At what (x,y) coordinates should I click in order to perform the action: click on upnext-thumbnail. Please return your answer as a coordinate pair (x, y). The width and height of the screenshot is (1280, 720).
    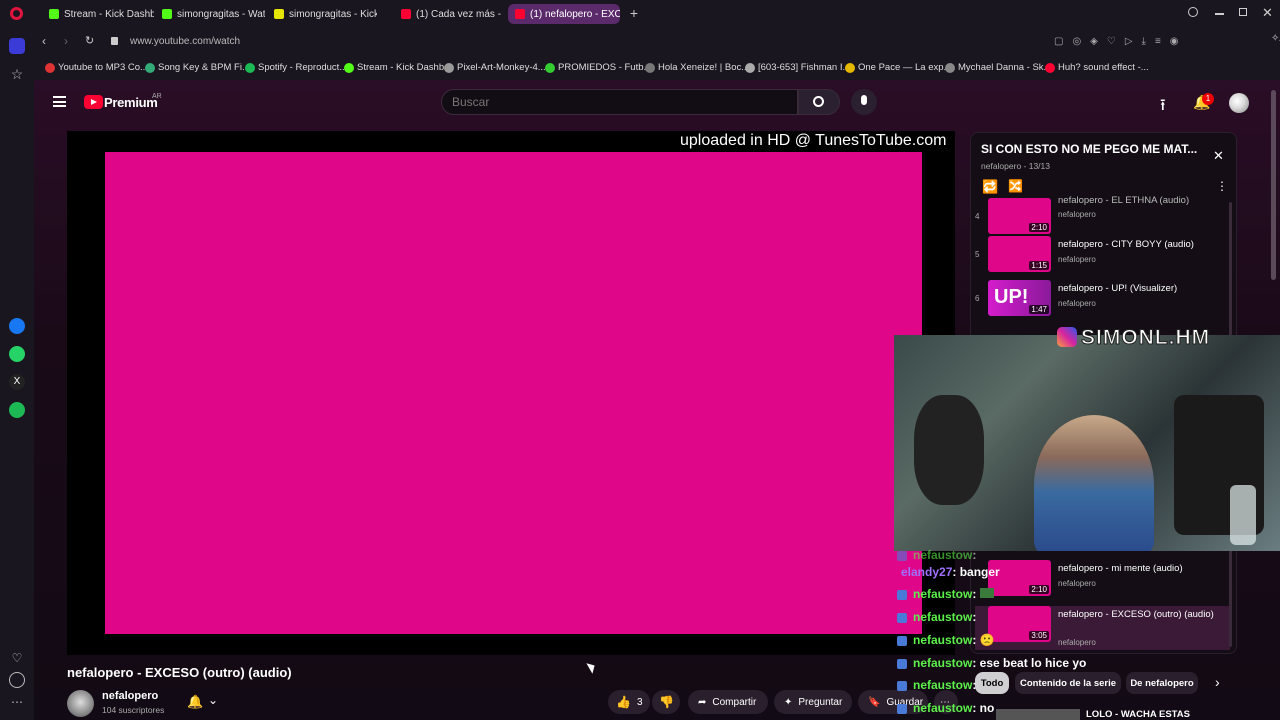
    Looking at the image, I should click on (1038, 714).